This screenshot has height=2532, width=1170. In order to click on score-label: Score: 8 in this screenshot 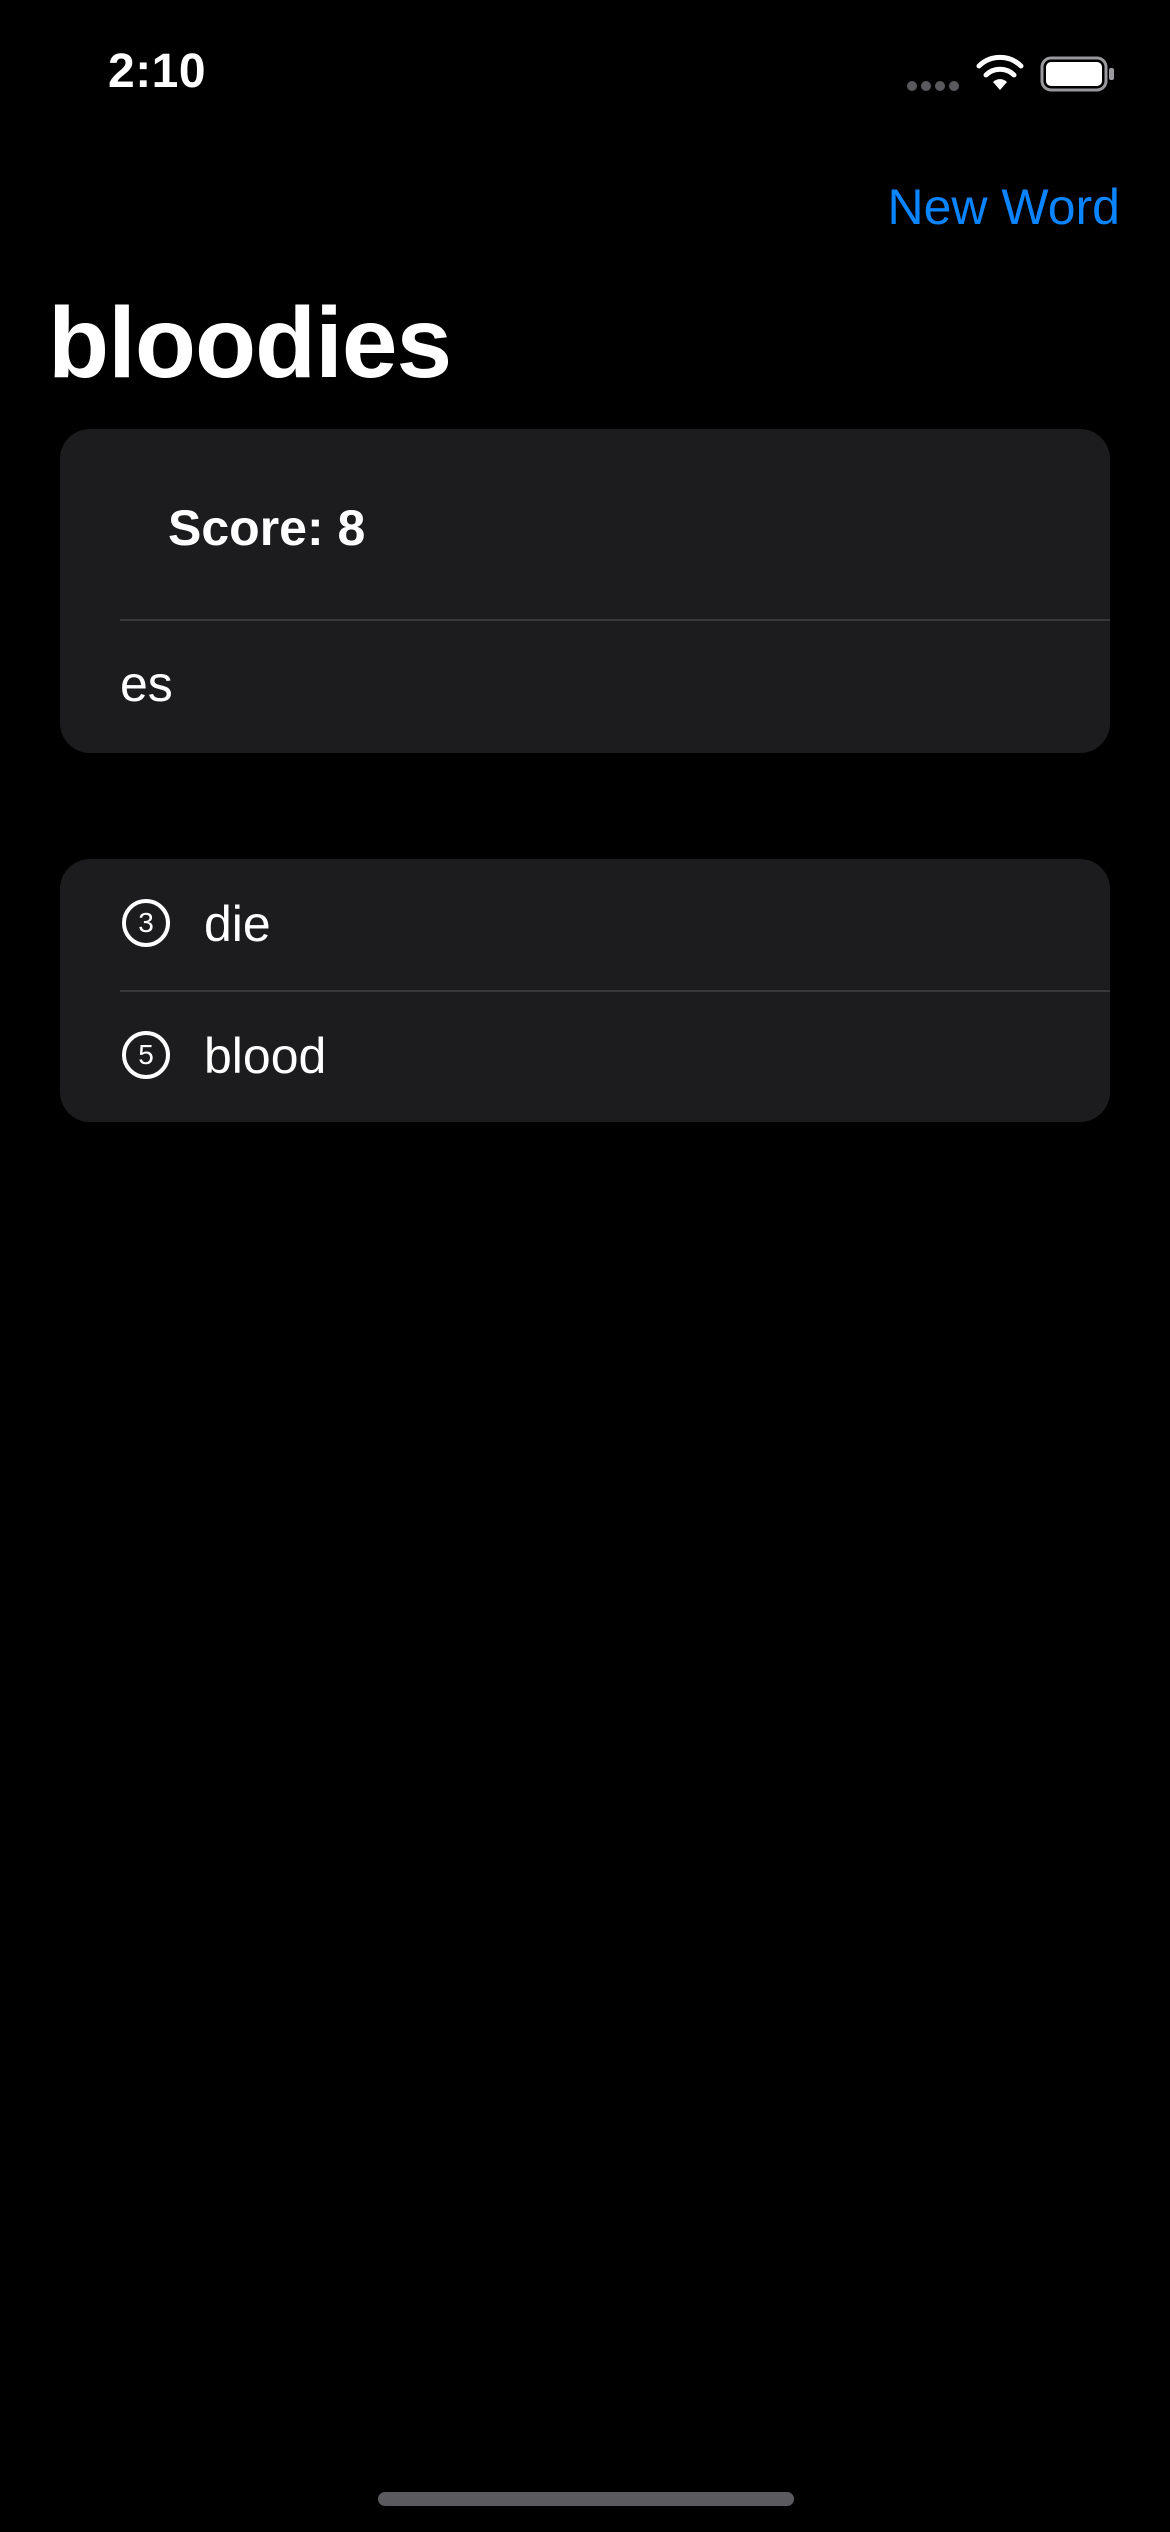, I will do `click(267, 528)`.